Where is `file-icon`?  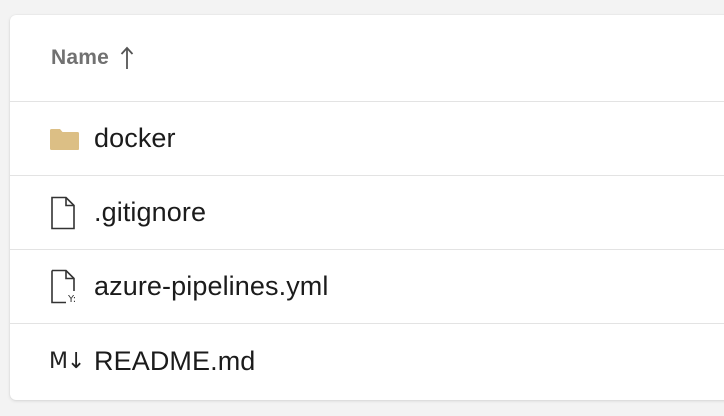
file-icon is located at coordinates (66, 213).